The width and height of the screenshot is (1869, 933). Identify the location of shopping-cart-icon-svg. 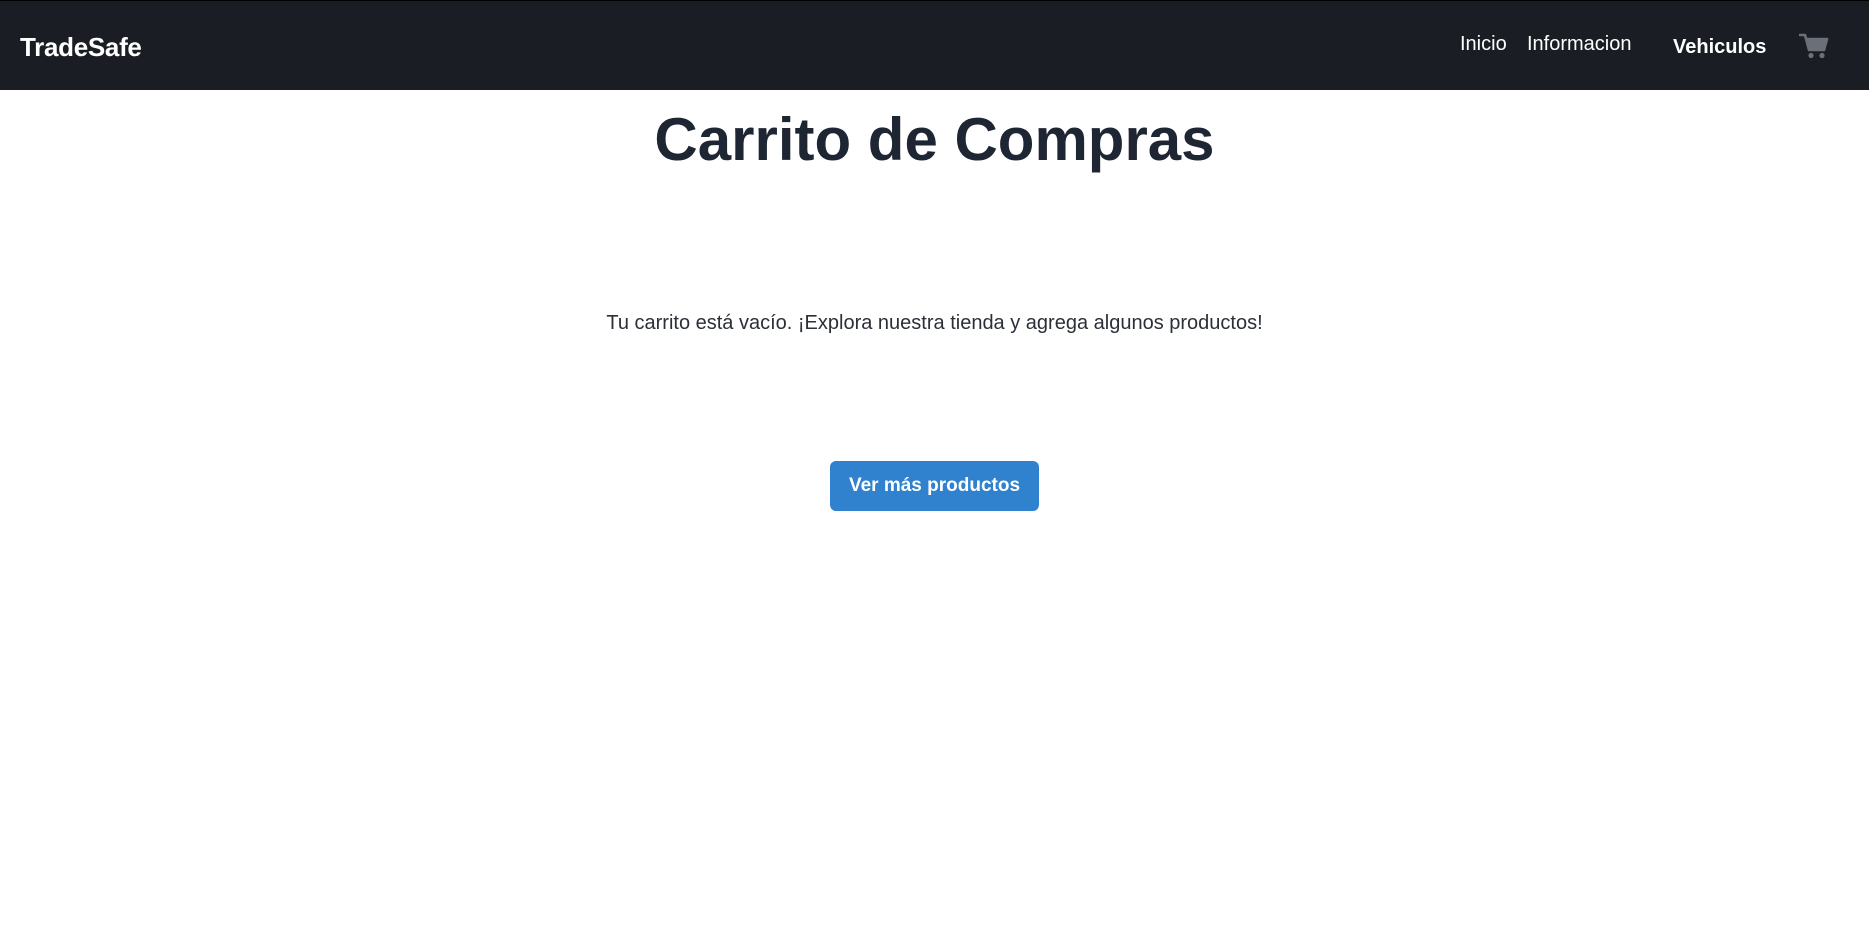
(1813, 46).